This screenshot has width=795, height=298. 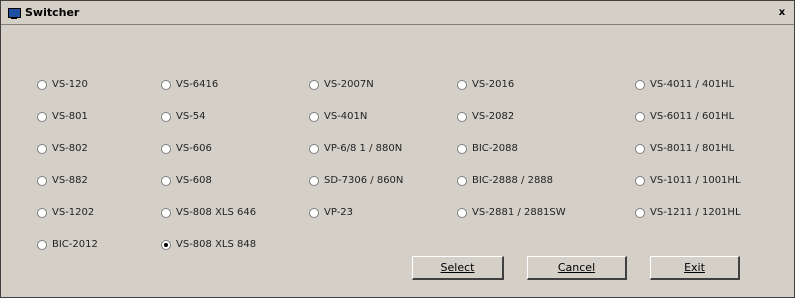 What do you see at coordinates (197, 84) in the screenshot?
I see `radio-option-label: VS-6416` at bounding box center [197, 84].